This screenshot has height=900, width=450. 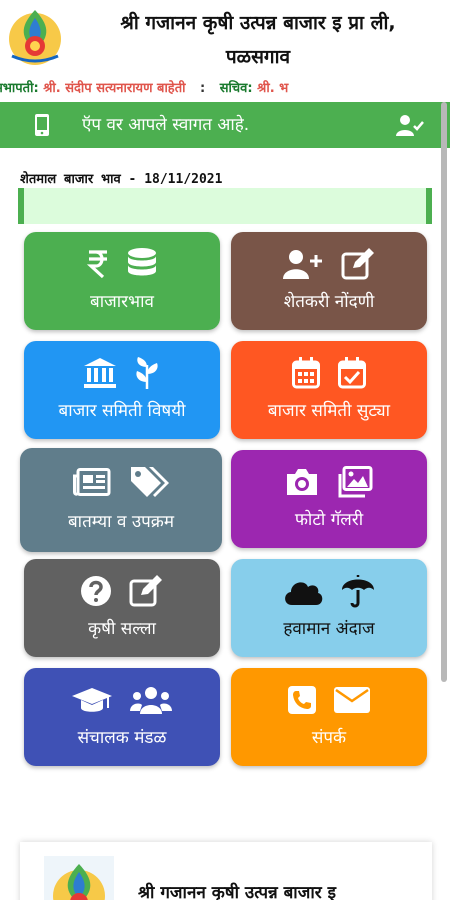 I want to click on page-subtitle: पळसगाव, so click(x=258, y=57).